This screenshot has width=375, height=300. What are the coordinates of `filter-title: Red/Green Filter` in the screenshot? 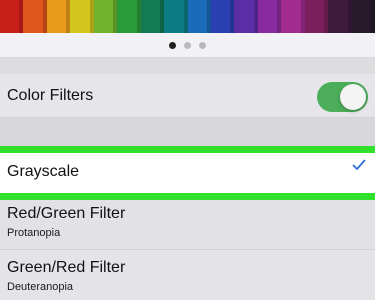 It's located at (66, 213).